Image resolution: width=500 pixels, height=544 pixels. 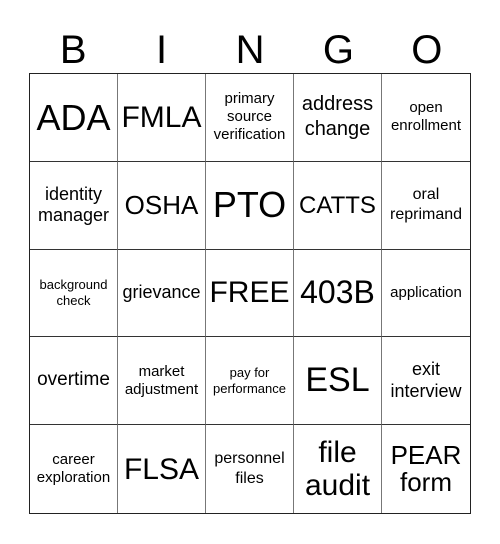 I want to click on bingo-cell: background check, so click(x=74, y=293).